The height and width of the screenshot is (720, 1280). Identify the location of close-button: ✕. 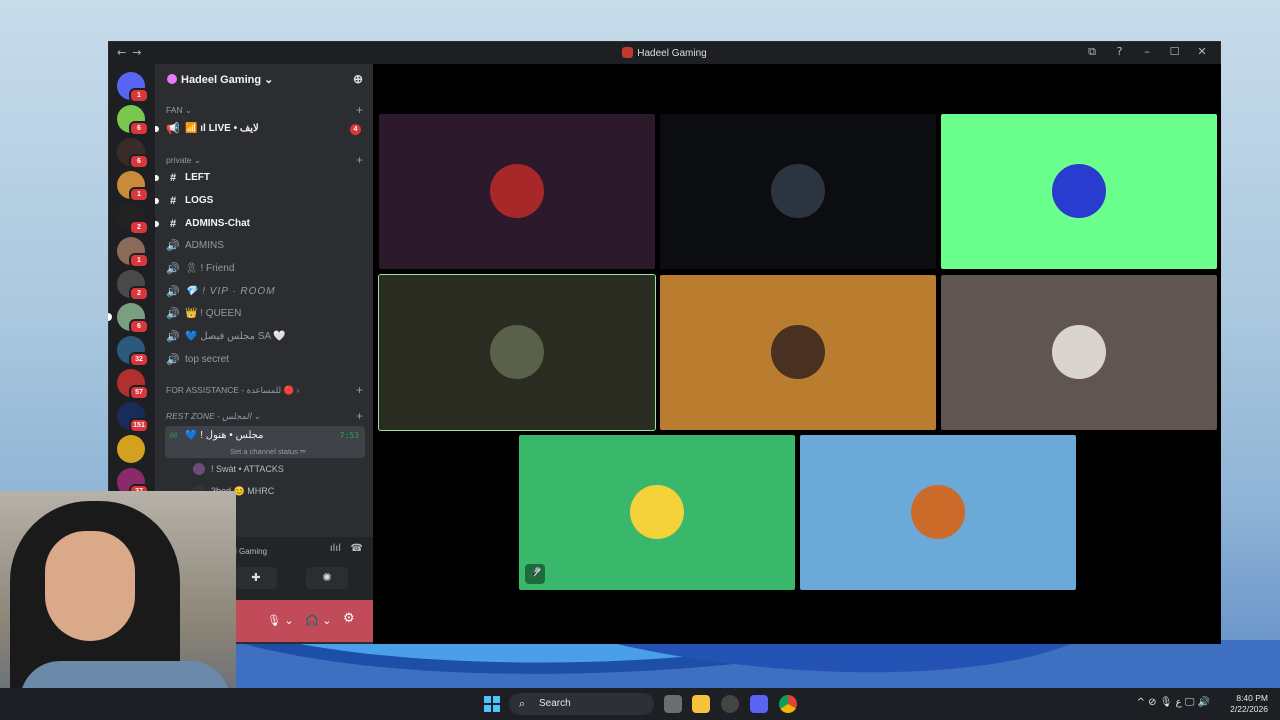
(1202, 51).